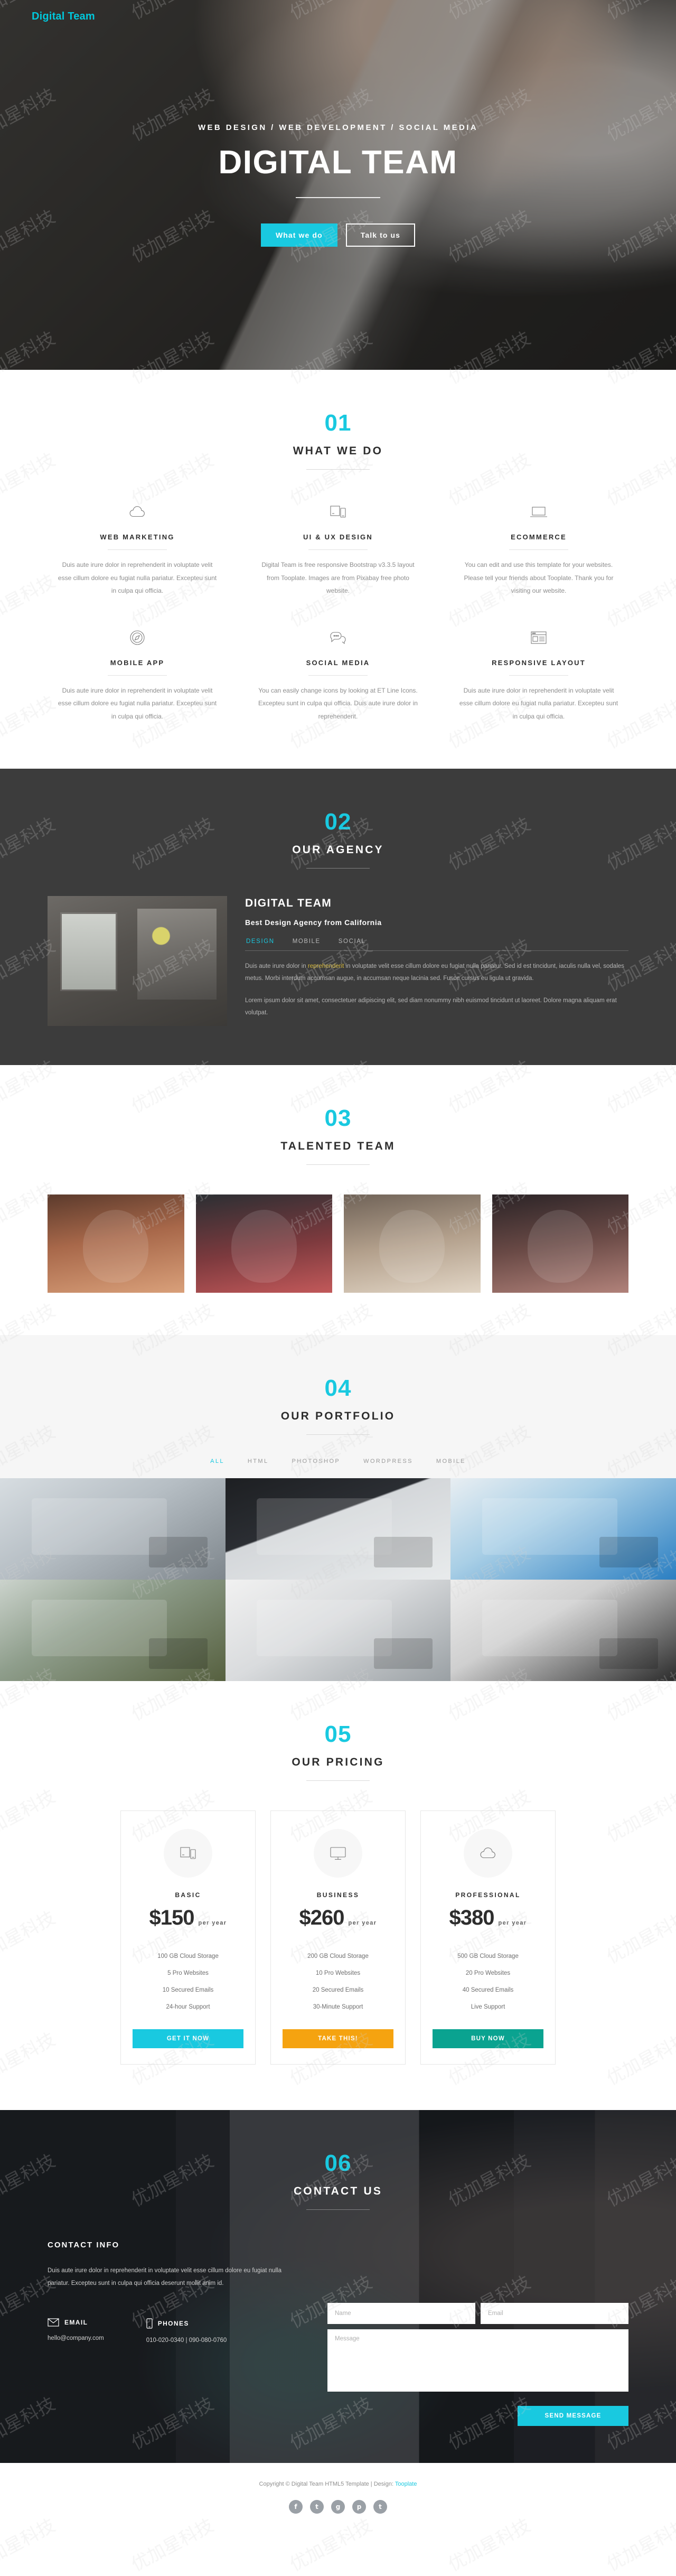 This screenshot has height=2576, width=676. Describe the element at coordinates (472, 1917) in the screenshot. I see `plan-amount: $380` at that location.